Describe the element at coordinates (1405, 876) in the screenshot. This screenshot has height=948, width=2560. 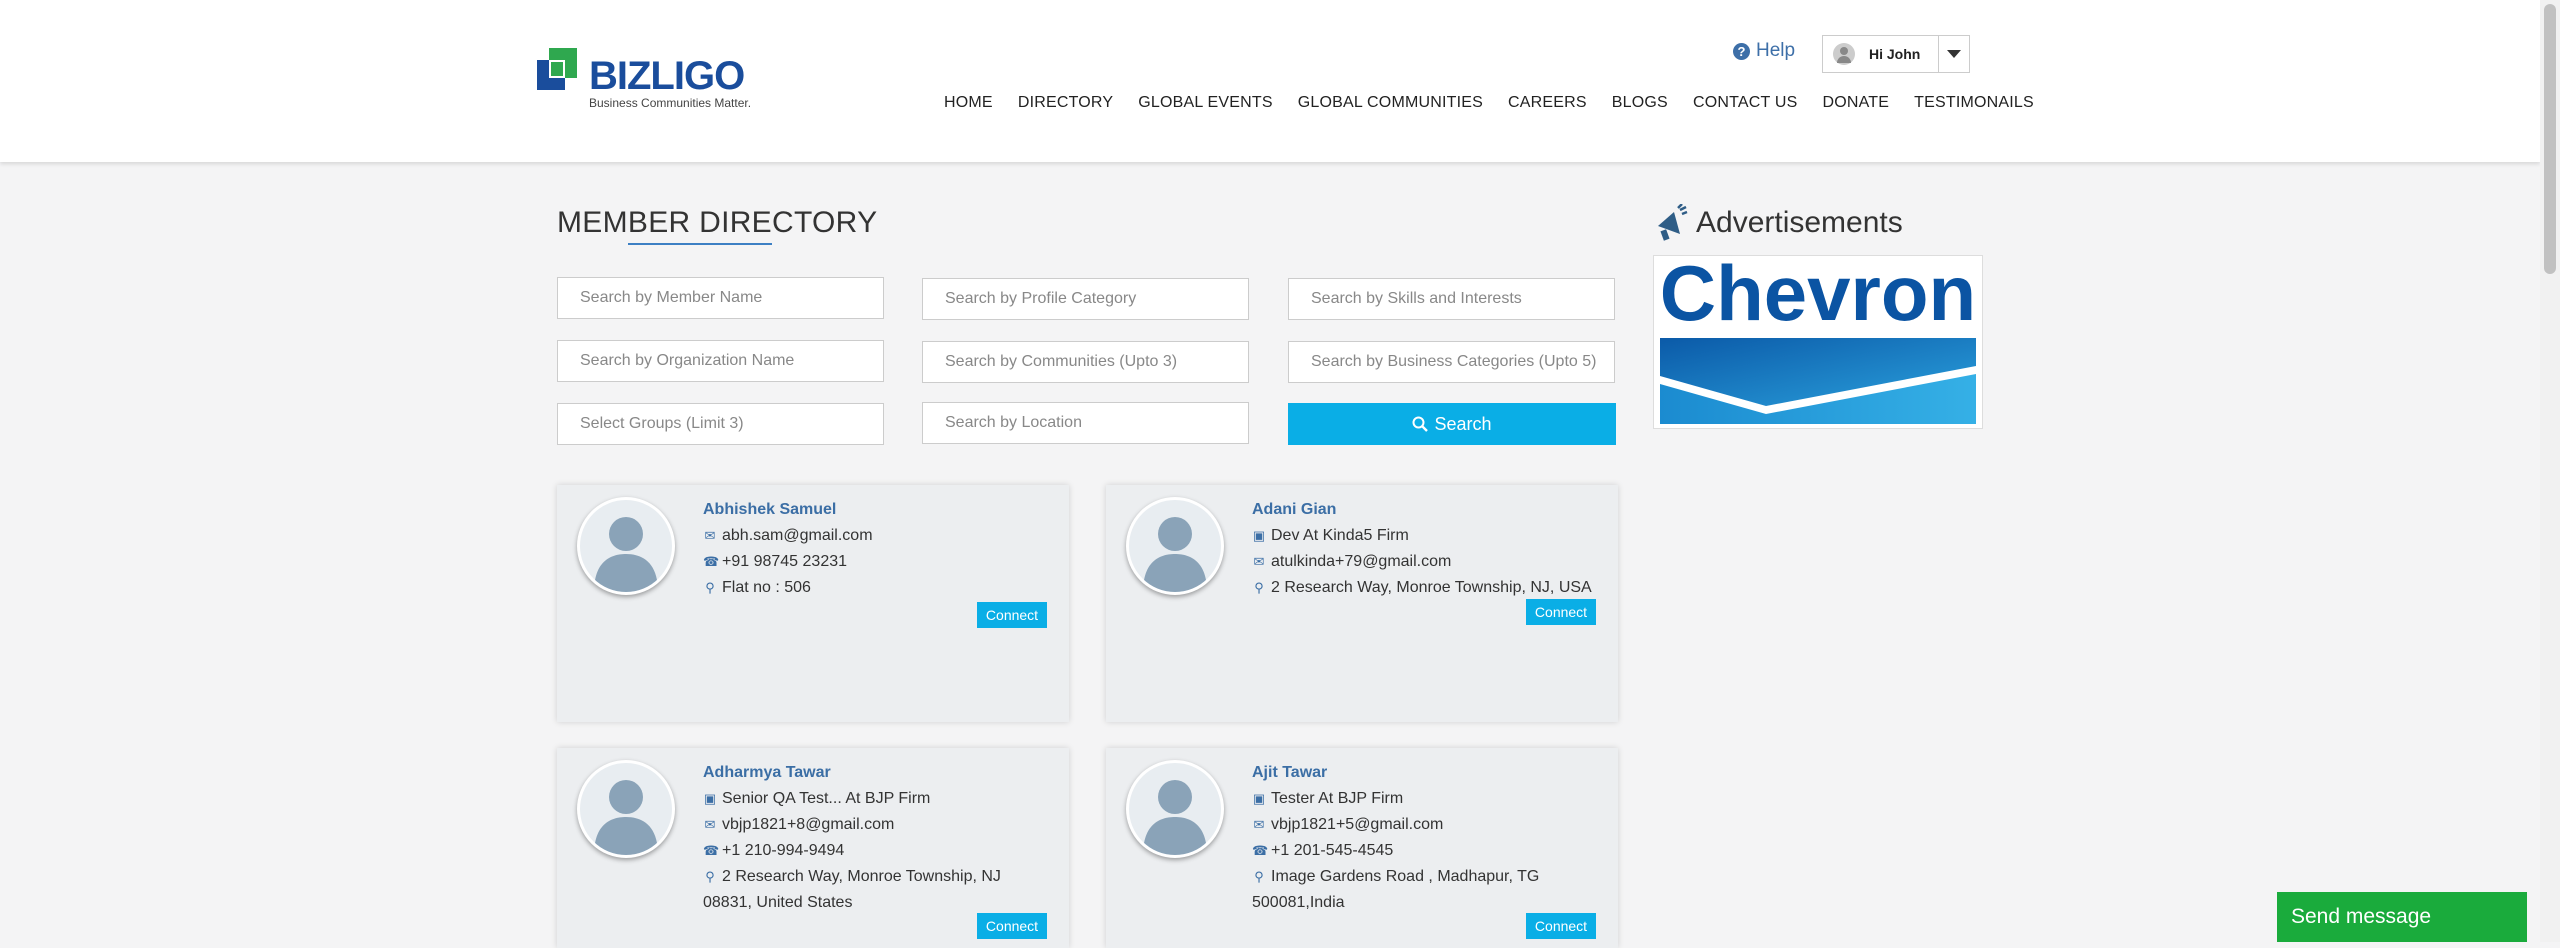
I see `member-location-line1: Image Gardens Road , Madhapur, TG` at that location.